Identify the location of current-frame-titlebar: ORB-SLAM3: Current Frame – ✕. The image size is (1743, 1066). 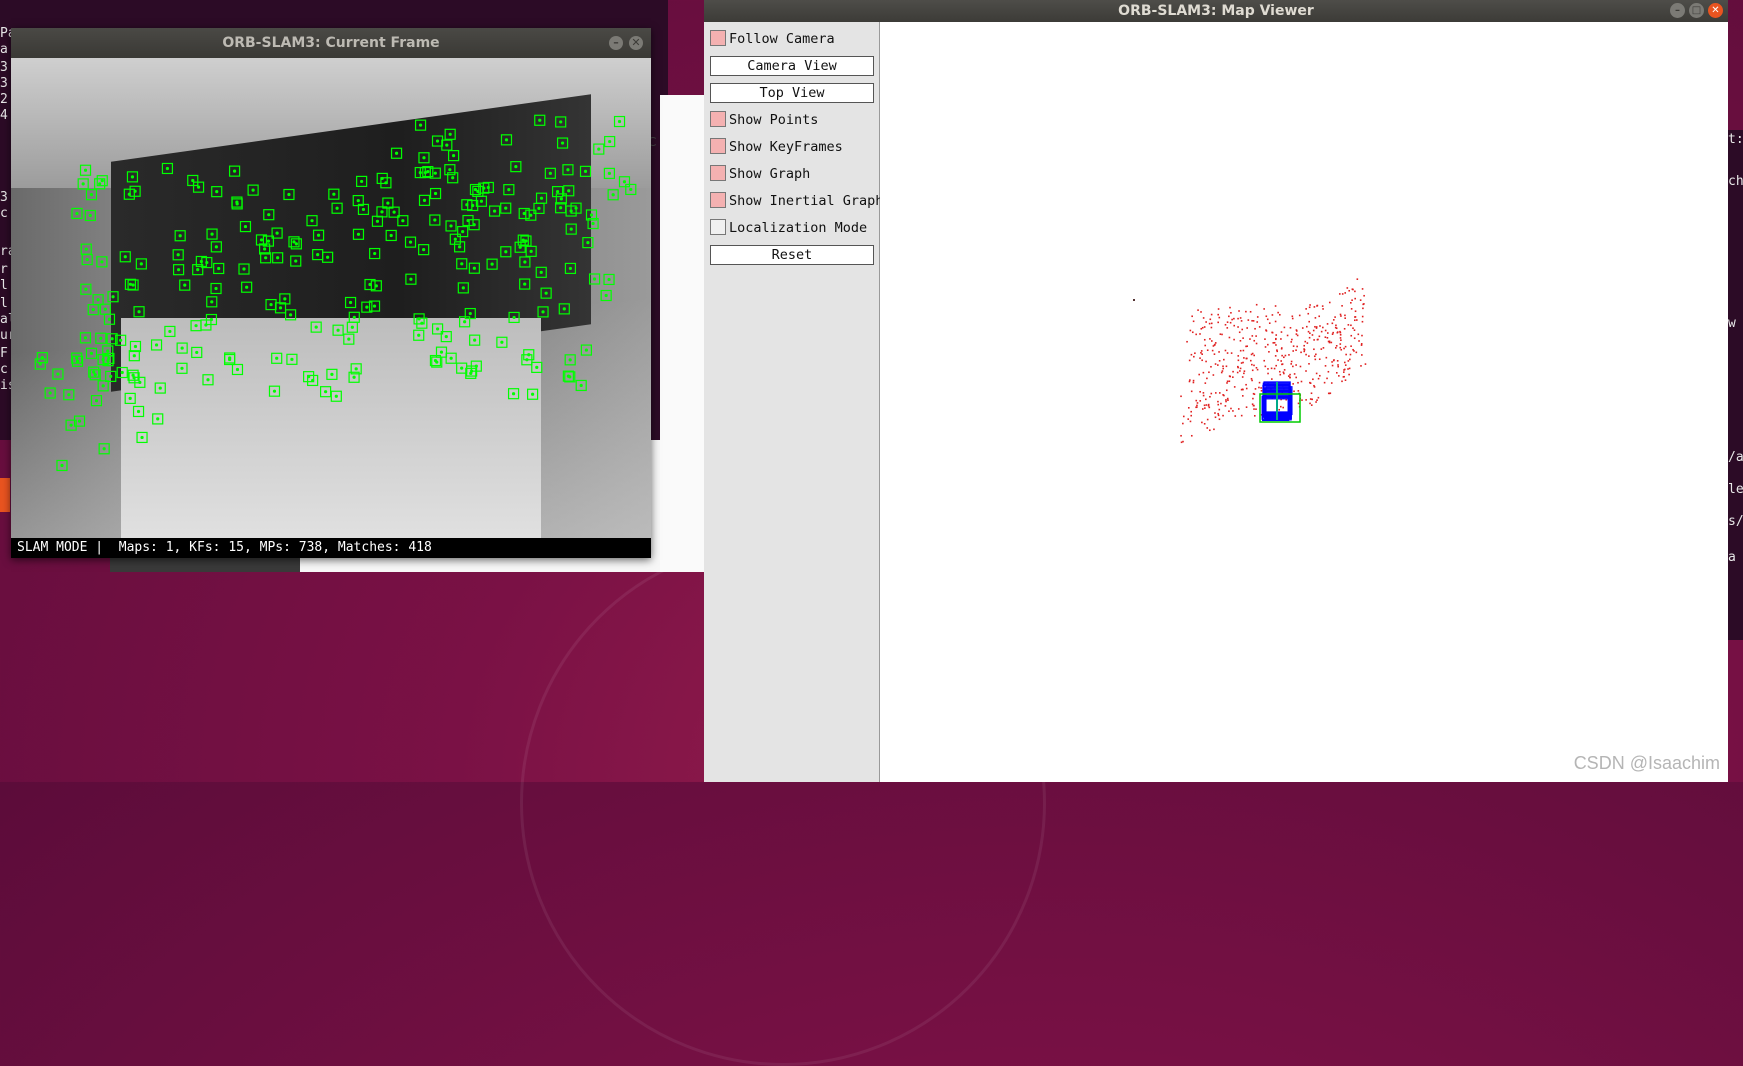
(331, 43).